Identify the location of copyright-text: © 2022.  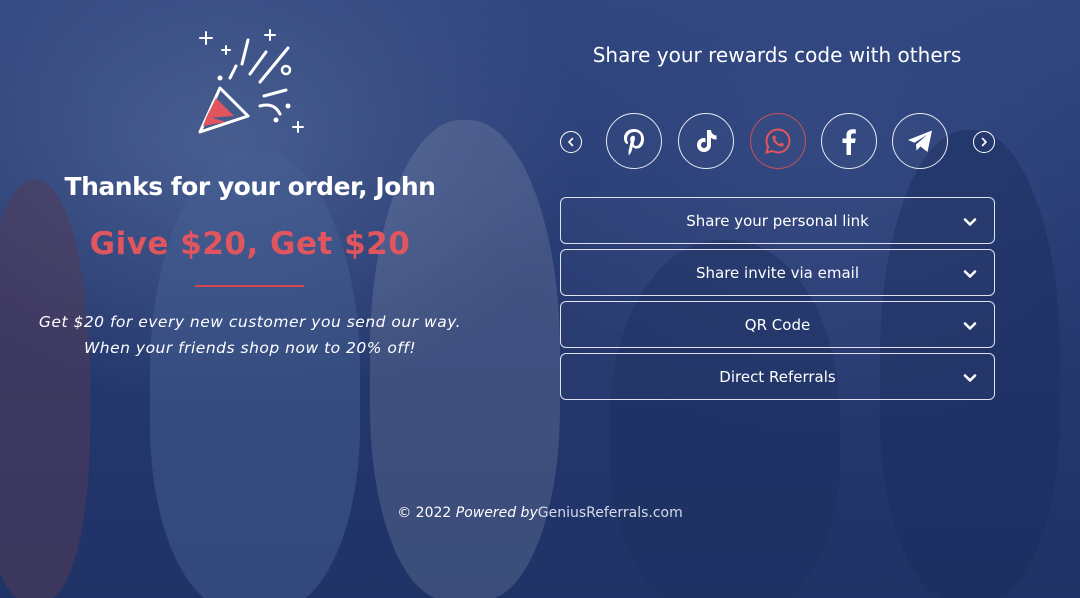
(424, 513).